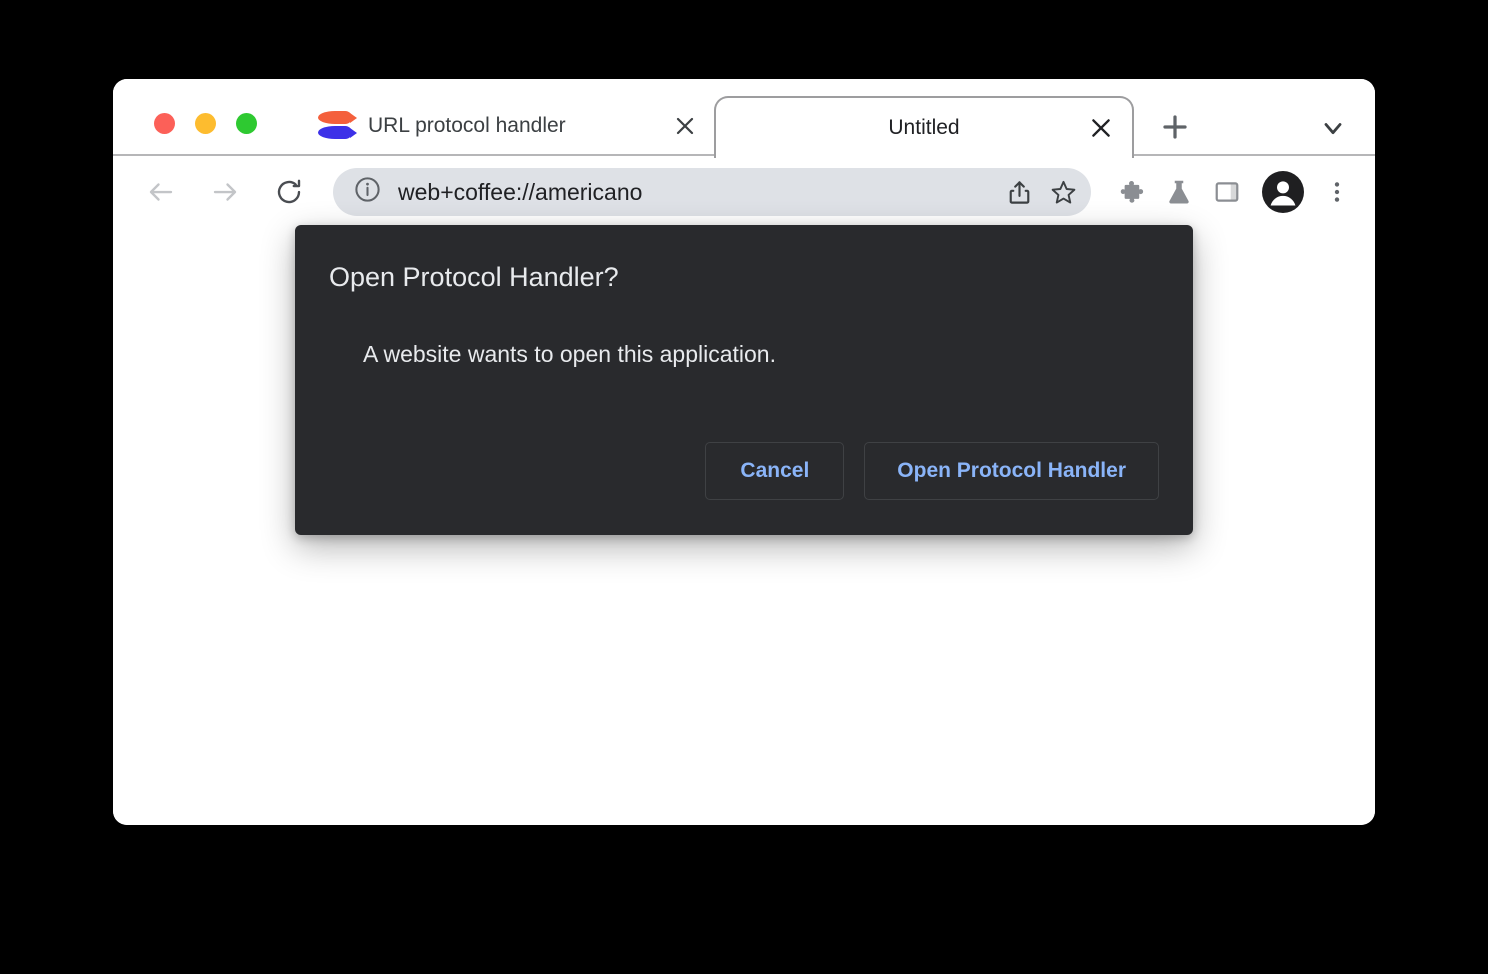 The width and height of the screenshot is (1488, 974). What do you see at coordinates (164, 123) in the screenshot?
I see `close-window-button` at bounding box center [164, 123].